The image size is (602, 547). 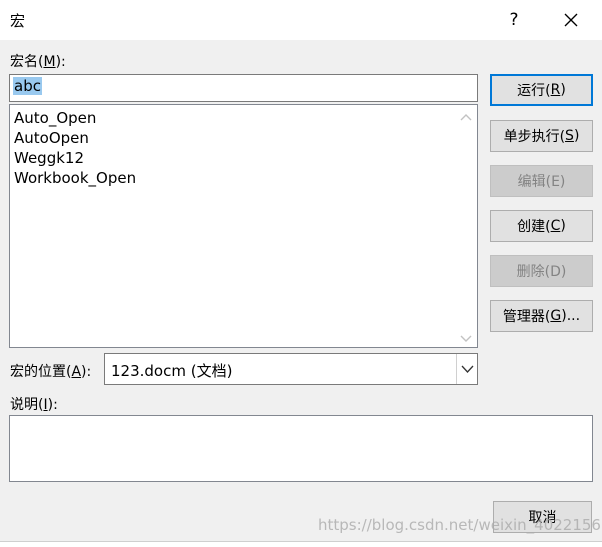 What do you see at coordinates (301, 20) in the screenshot?
I see `title-bar: 宏 ?` at bounding box center [301, 20].